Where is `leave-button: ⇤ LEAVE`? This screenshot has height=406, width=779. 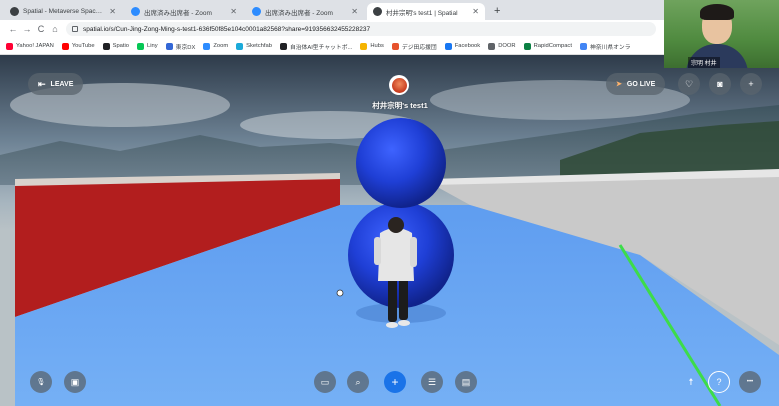 leave-button: ⇤ LEAVE is located at coordinates (56, 84).